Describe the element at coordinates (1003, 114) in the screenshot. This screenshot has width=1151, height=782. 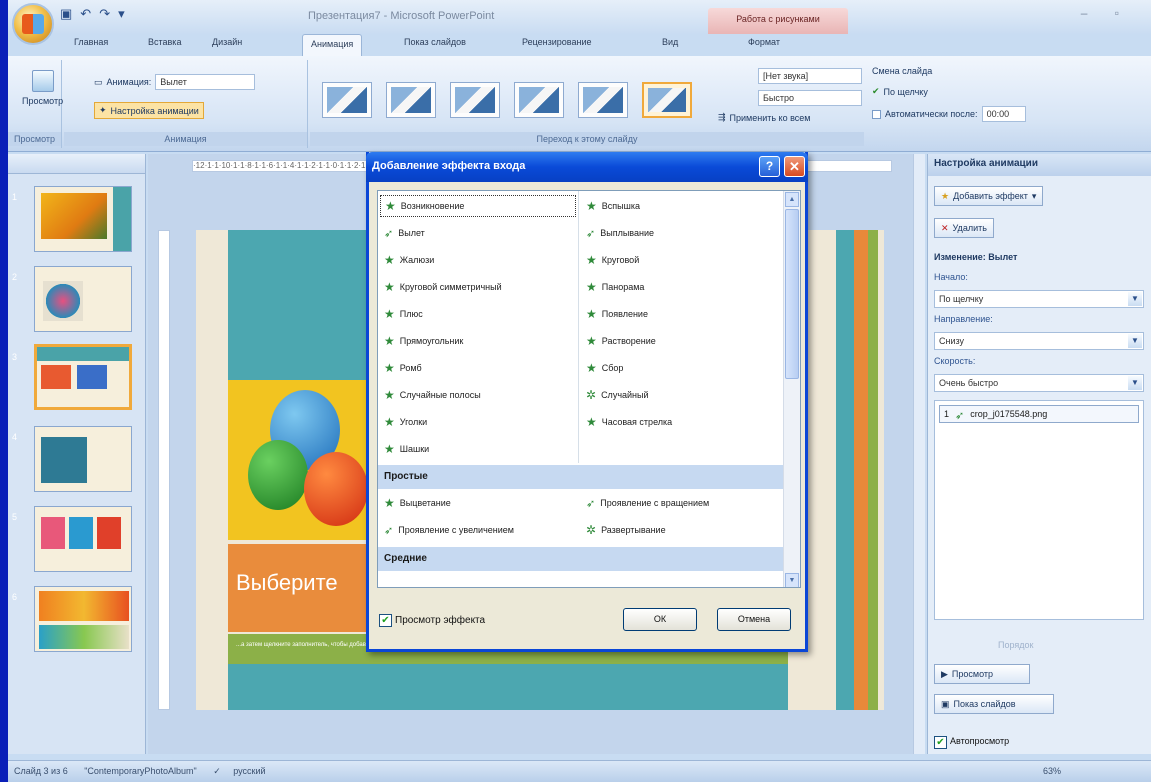
I see `auto-time-input: 00:00` at that location.